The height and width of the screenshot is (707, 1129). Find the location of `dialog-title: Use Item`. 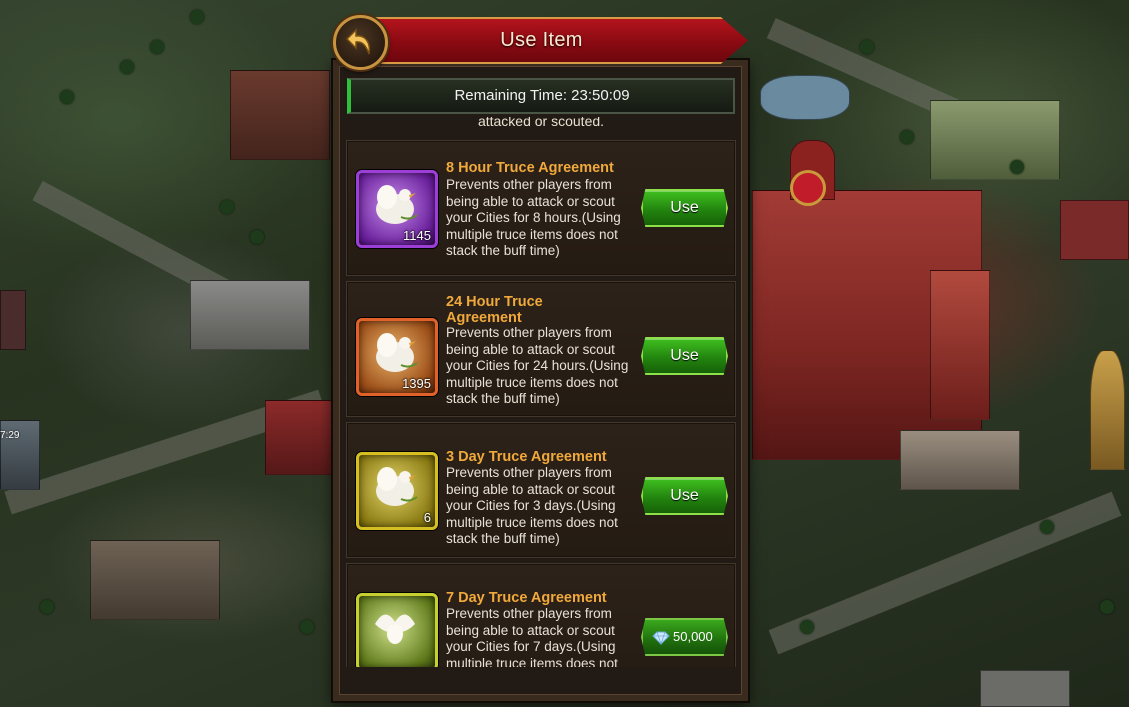

dialog-title: Use Item is located at coordinates (541, 40).